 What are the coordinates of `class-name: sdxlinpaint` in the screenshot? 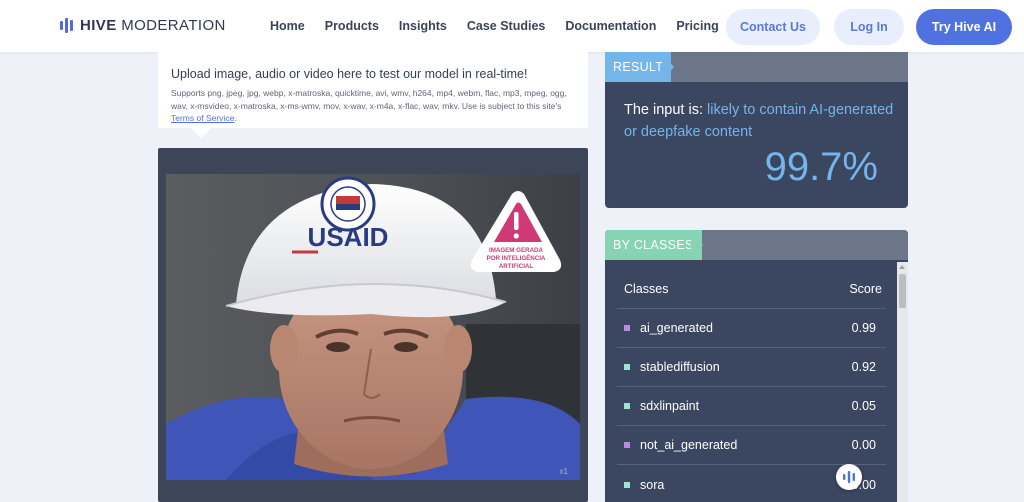 It's located at (670, 406).